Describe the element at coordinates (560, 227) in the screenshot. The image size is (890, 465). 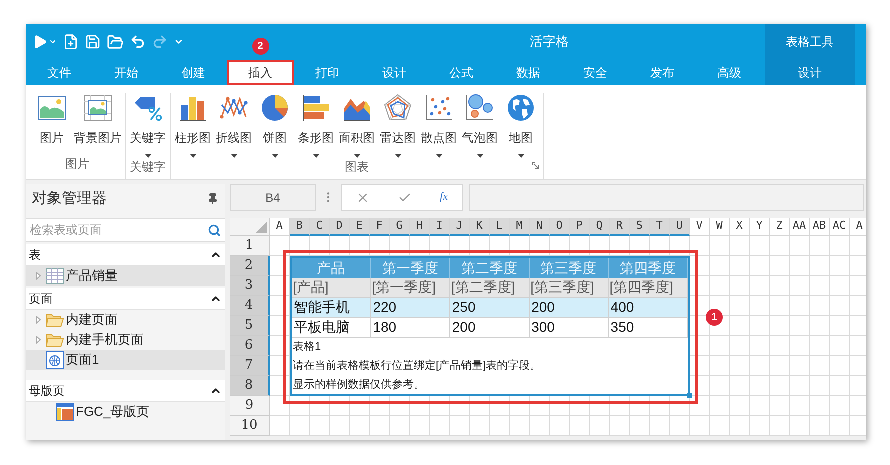
I see `column-header: O` at that location.